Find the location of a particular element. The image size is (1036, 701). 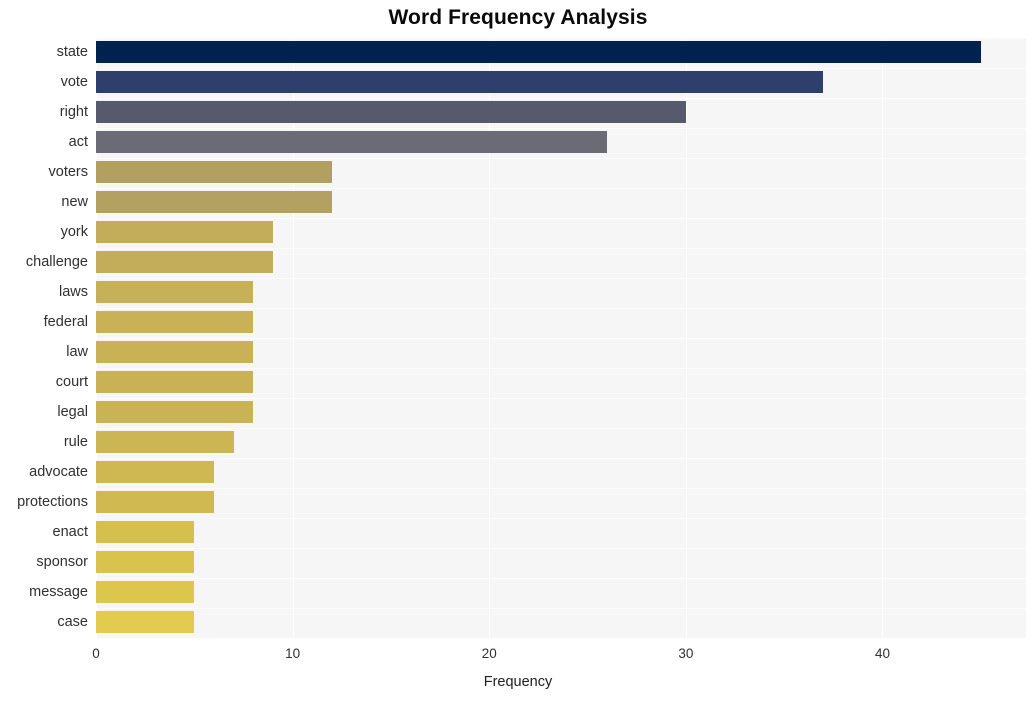

y-tick-label-laws: laws is located at coordinates (73, 292).